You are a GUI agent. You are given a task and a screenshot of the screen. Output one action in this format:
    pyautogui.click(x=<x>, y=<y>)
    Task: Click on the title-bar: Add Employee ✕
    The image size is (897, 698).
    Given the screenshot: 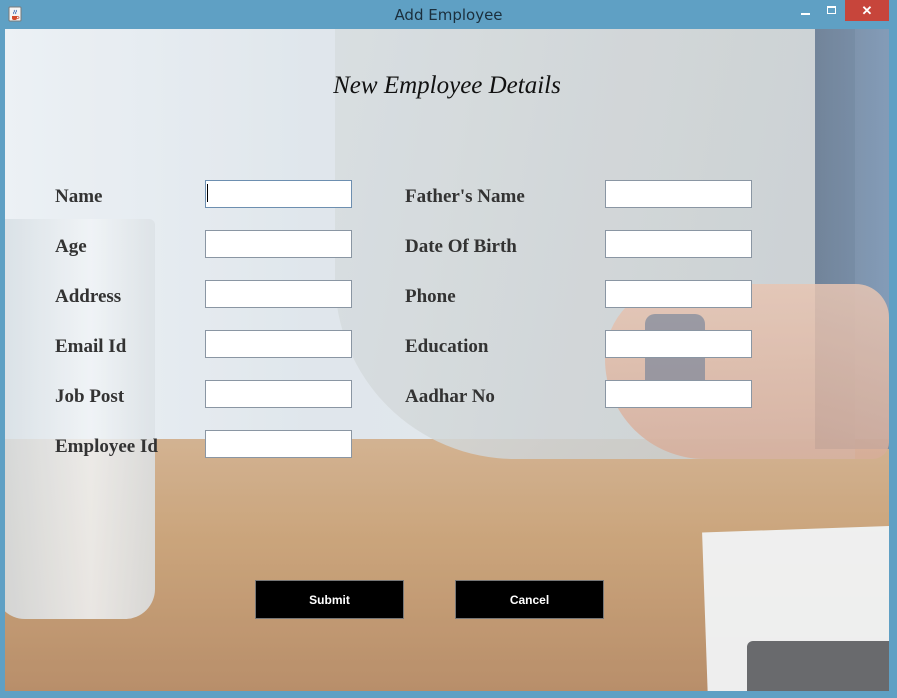 What is the action you would take?
    pyautogui.click(x=448, y=14)
    